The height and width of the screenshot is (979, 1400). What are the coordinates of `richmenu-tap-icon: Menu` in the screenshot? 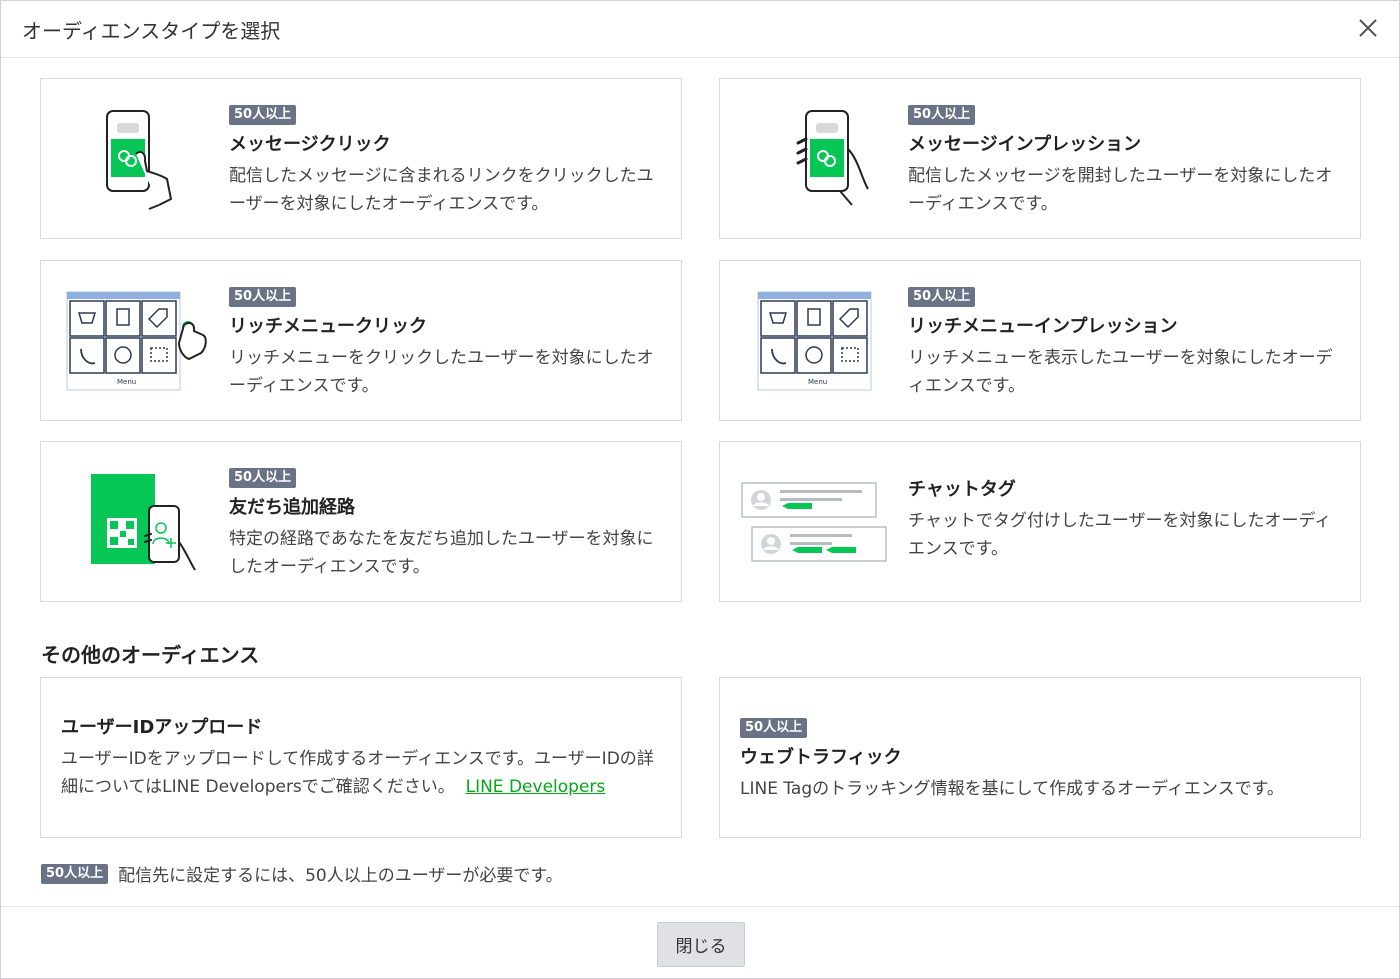 It's located at (141, 340).